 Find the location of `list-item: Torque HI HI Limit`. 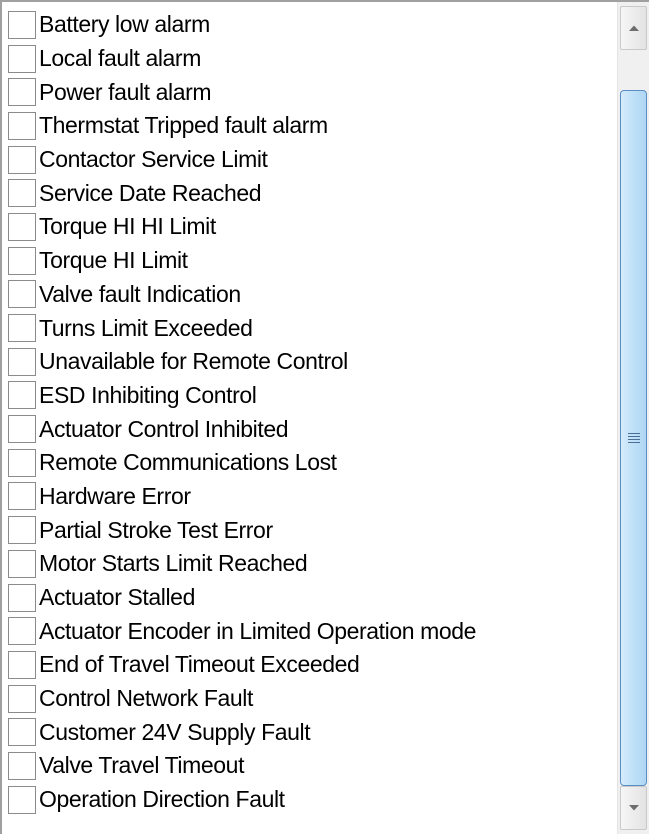

list-item: Torque HI HI Limit is located at coordinates (310, 227).